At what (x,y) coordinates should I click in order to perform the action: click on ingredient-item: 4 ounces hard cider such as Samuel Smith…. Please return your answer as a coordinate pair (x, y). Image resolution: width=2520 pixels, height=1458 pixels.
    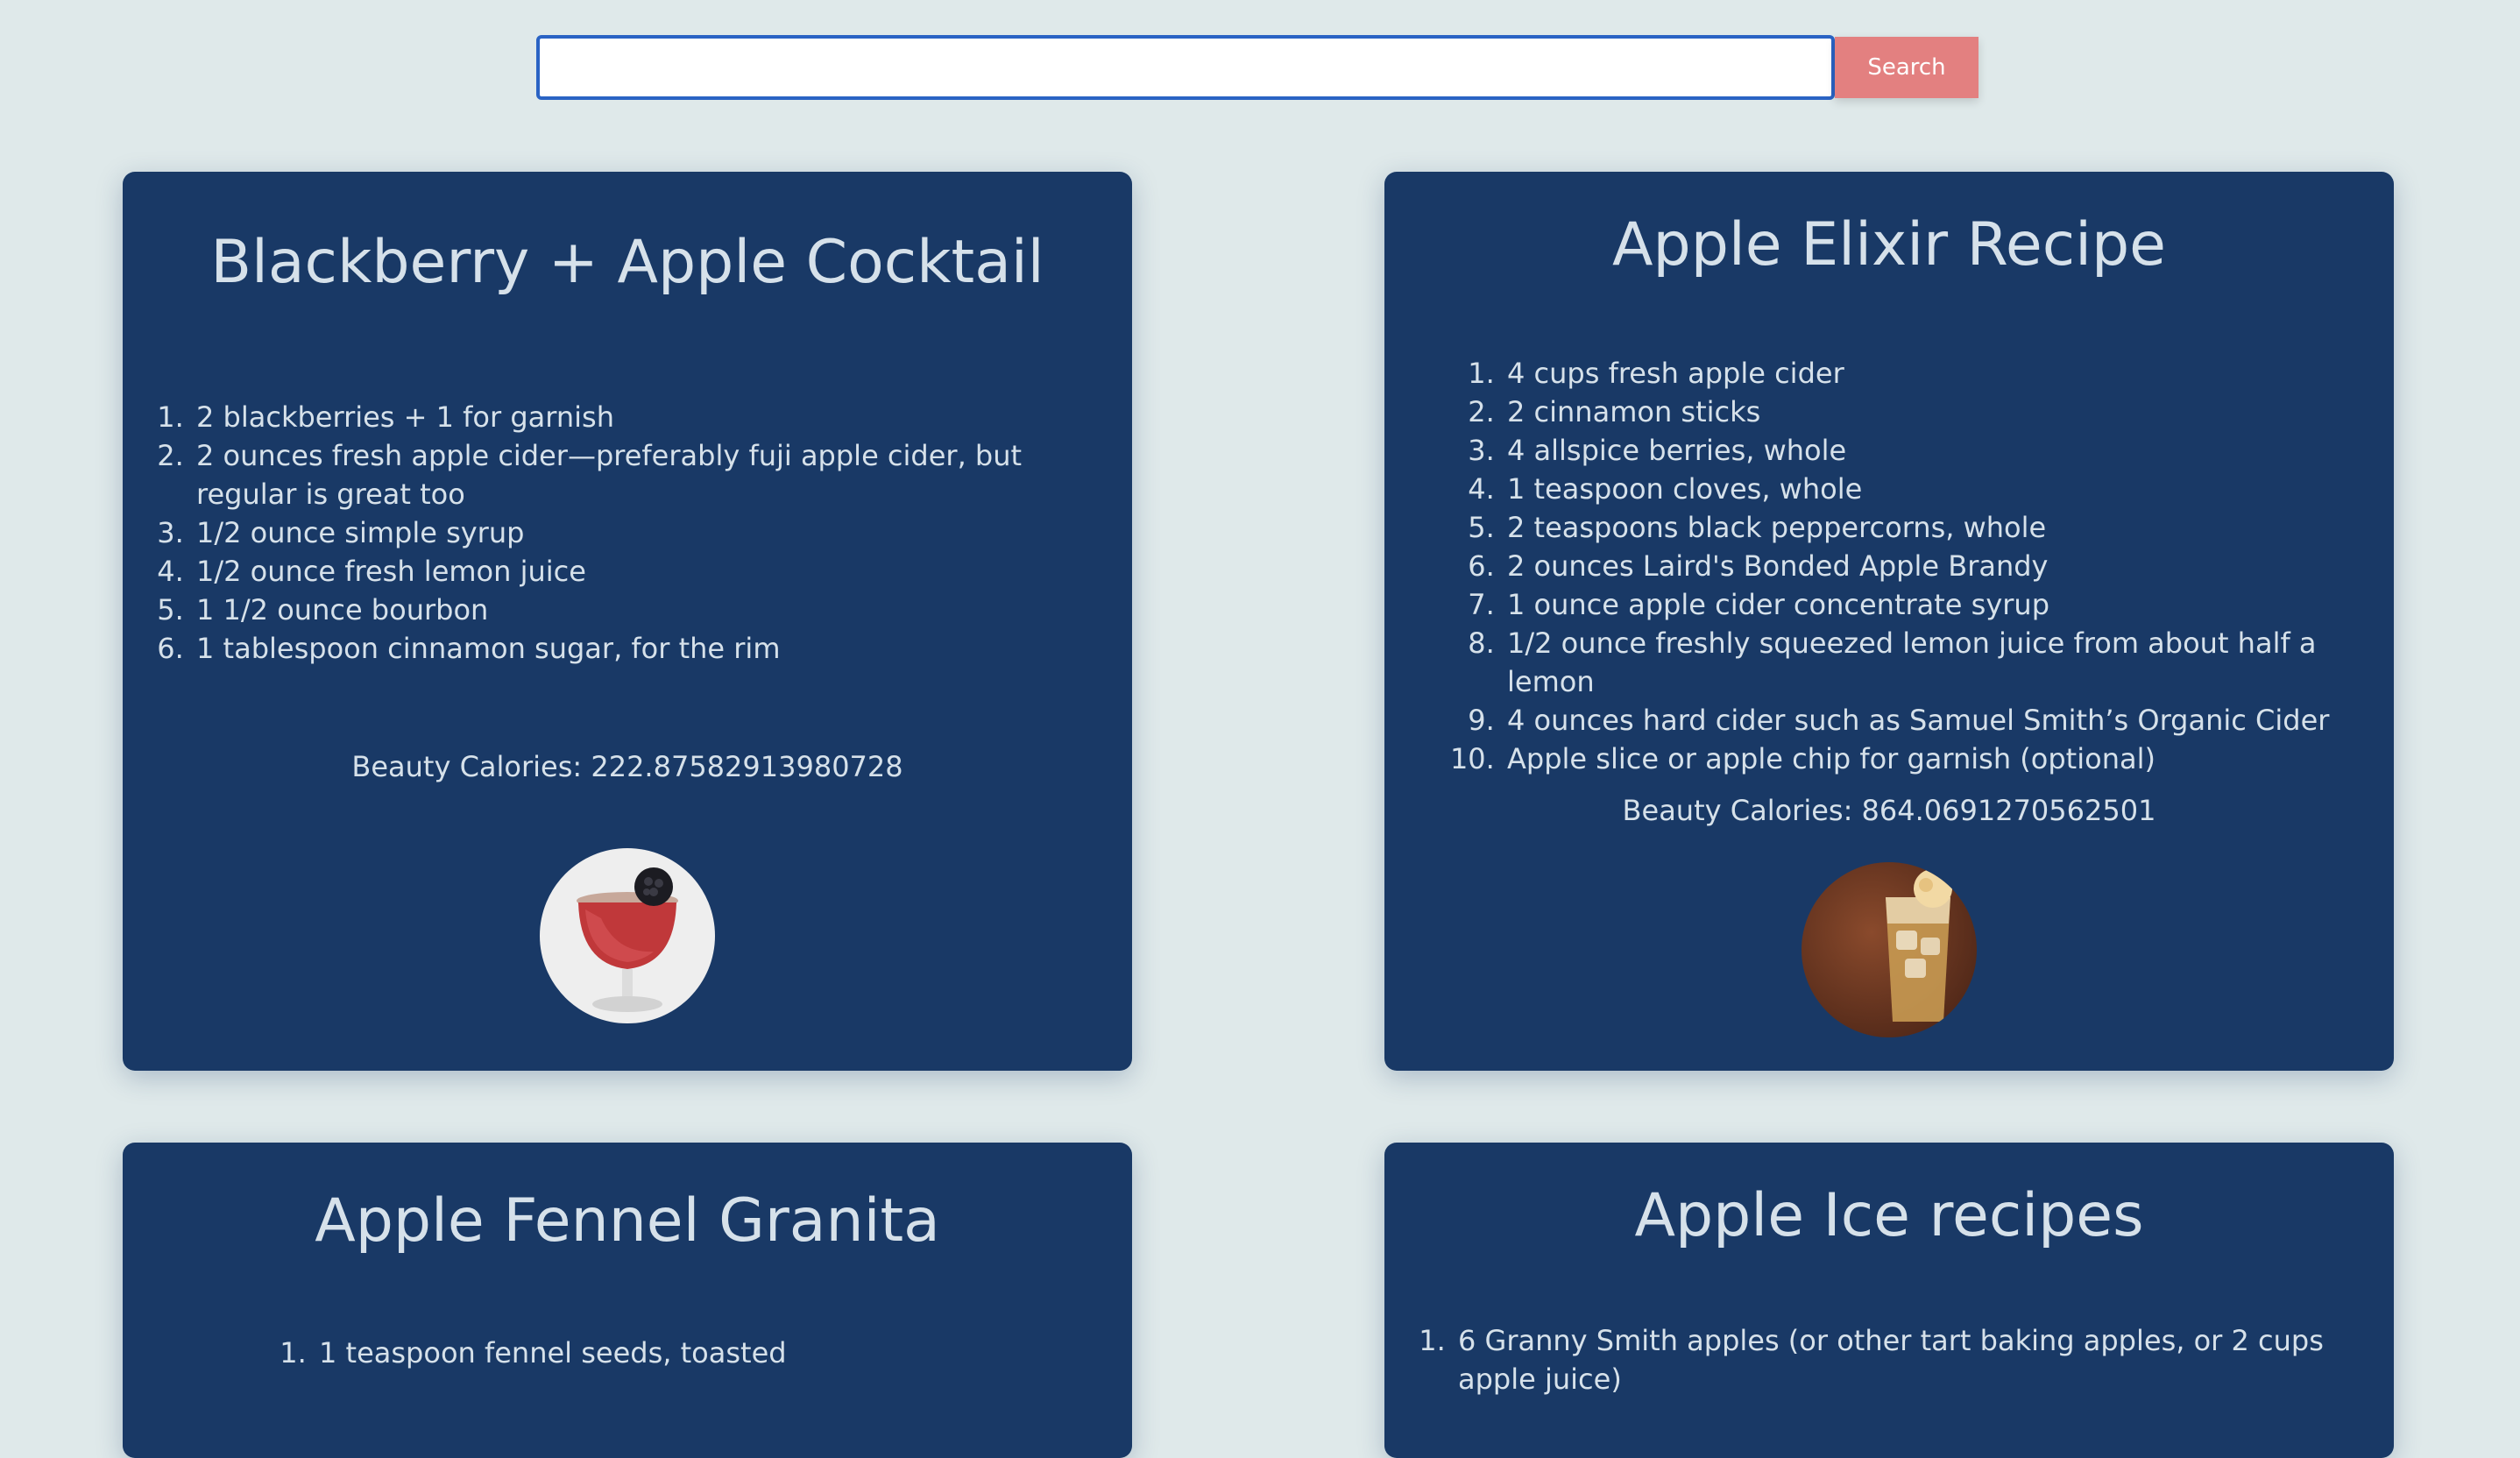
    Looking at the image, I should click on (1942, 721).